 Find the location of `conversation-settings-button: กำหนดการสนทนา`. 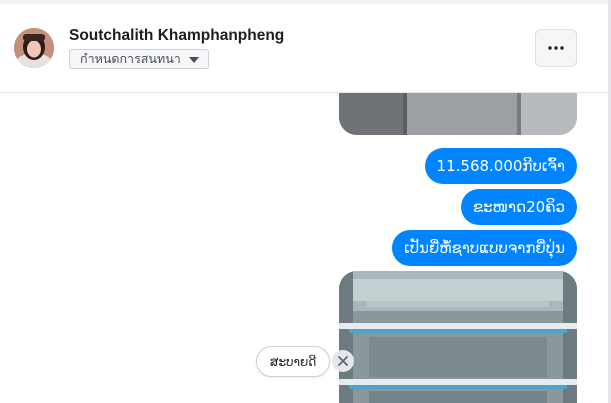

conversation-settings-button: กำหนดการสนทนา is located at coordinates (139, 59).